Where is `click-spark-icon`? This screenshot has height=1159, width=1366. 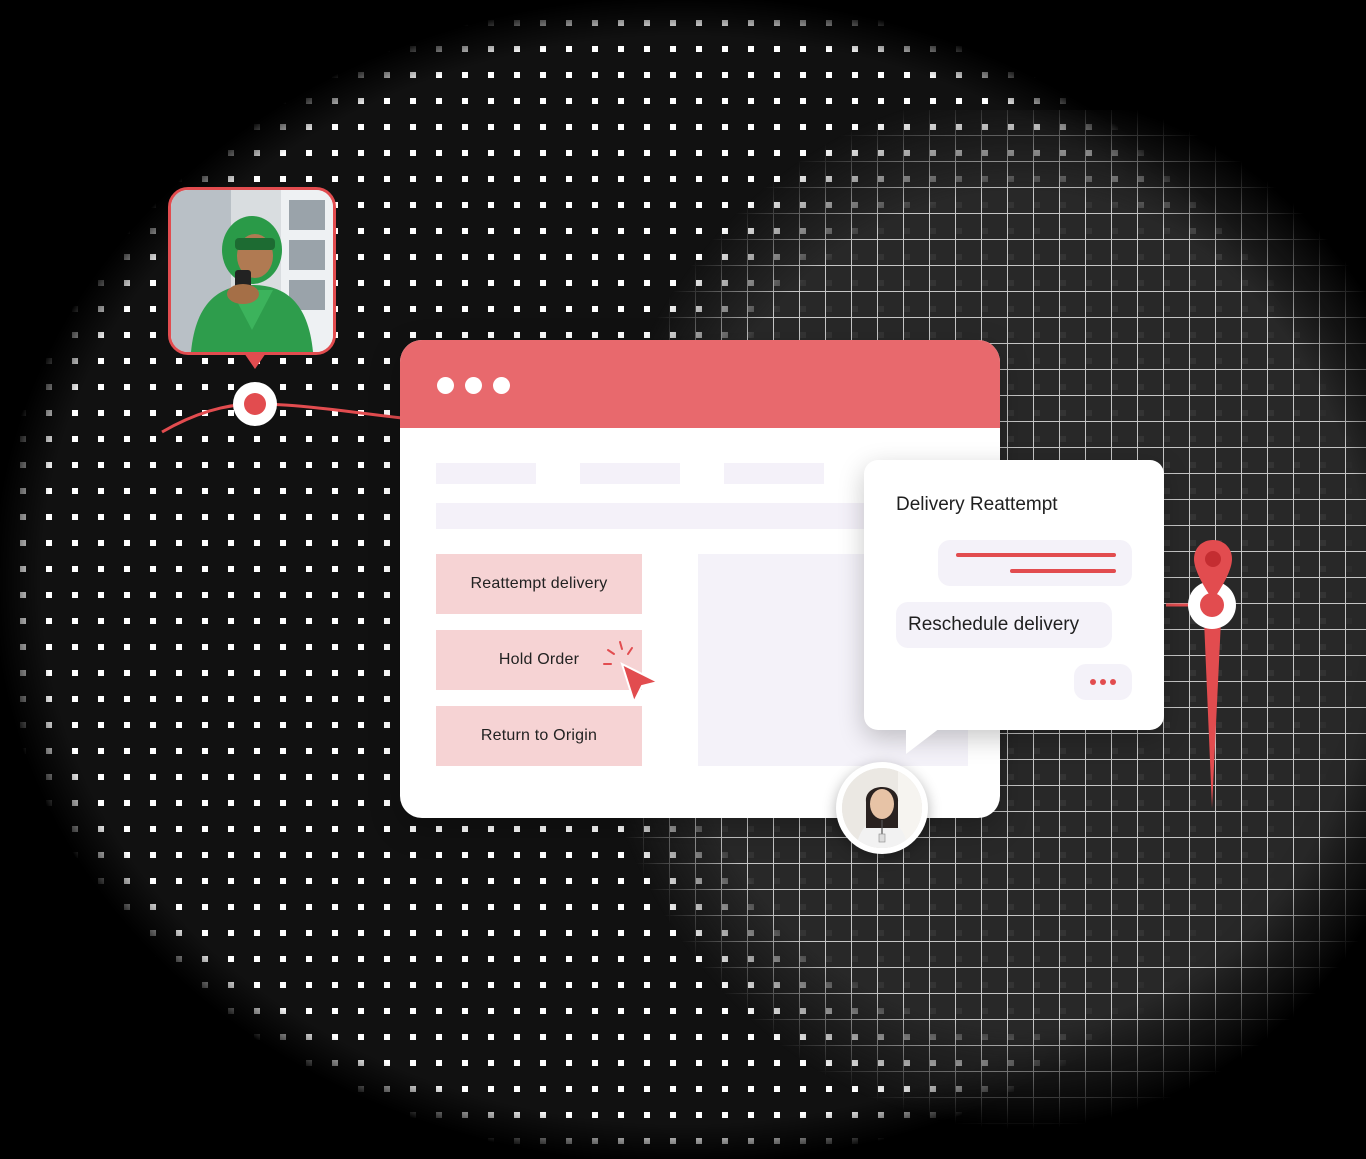
click-spark-icon is located at coordinates (618, 653).